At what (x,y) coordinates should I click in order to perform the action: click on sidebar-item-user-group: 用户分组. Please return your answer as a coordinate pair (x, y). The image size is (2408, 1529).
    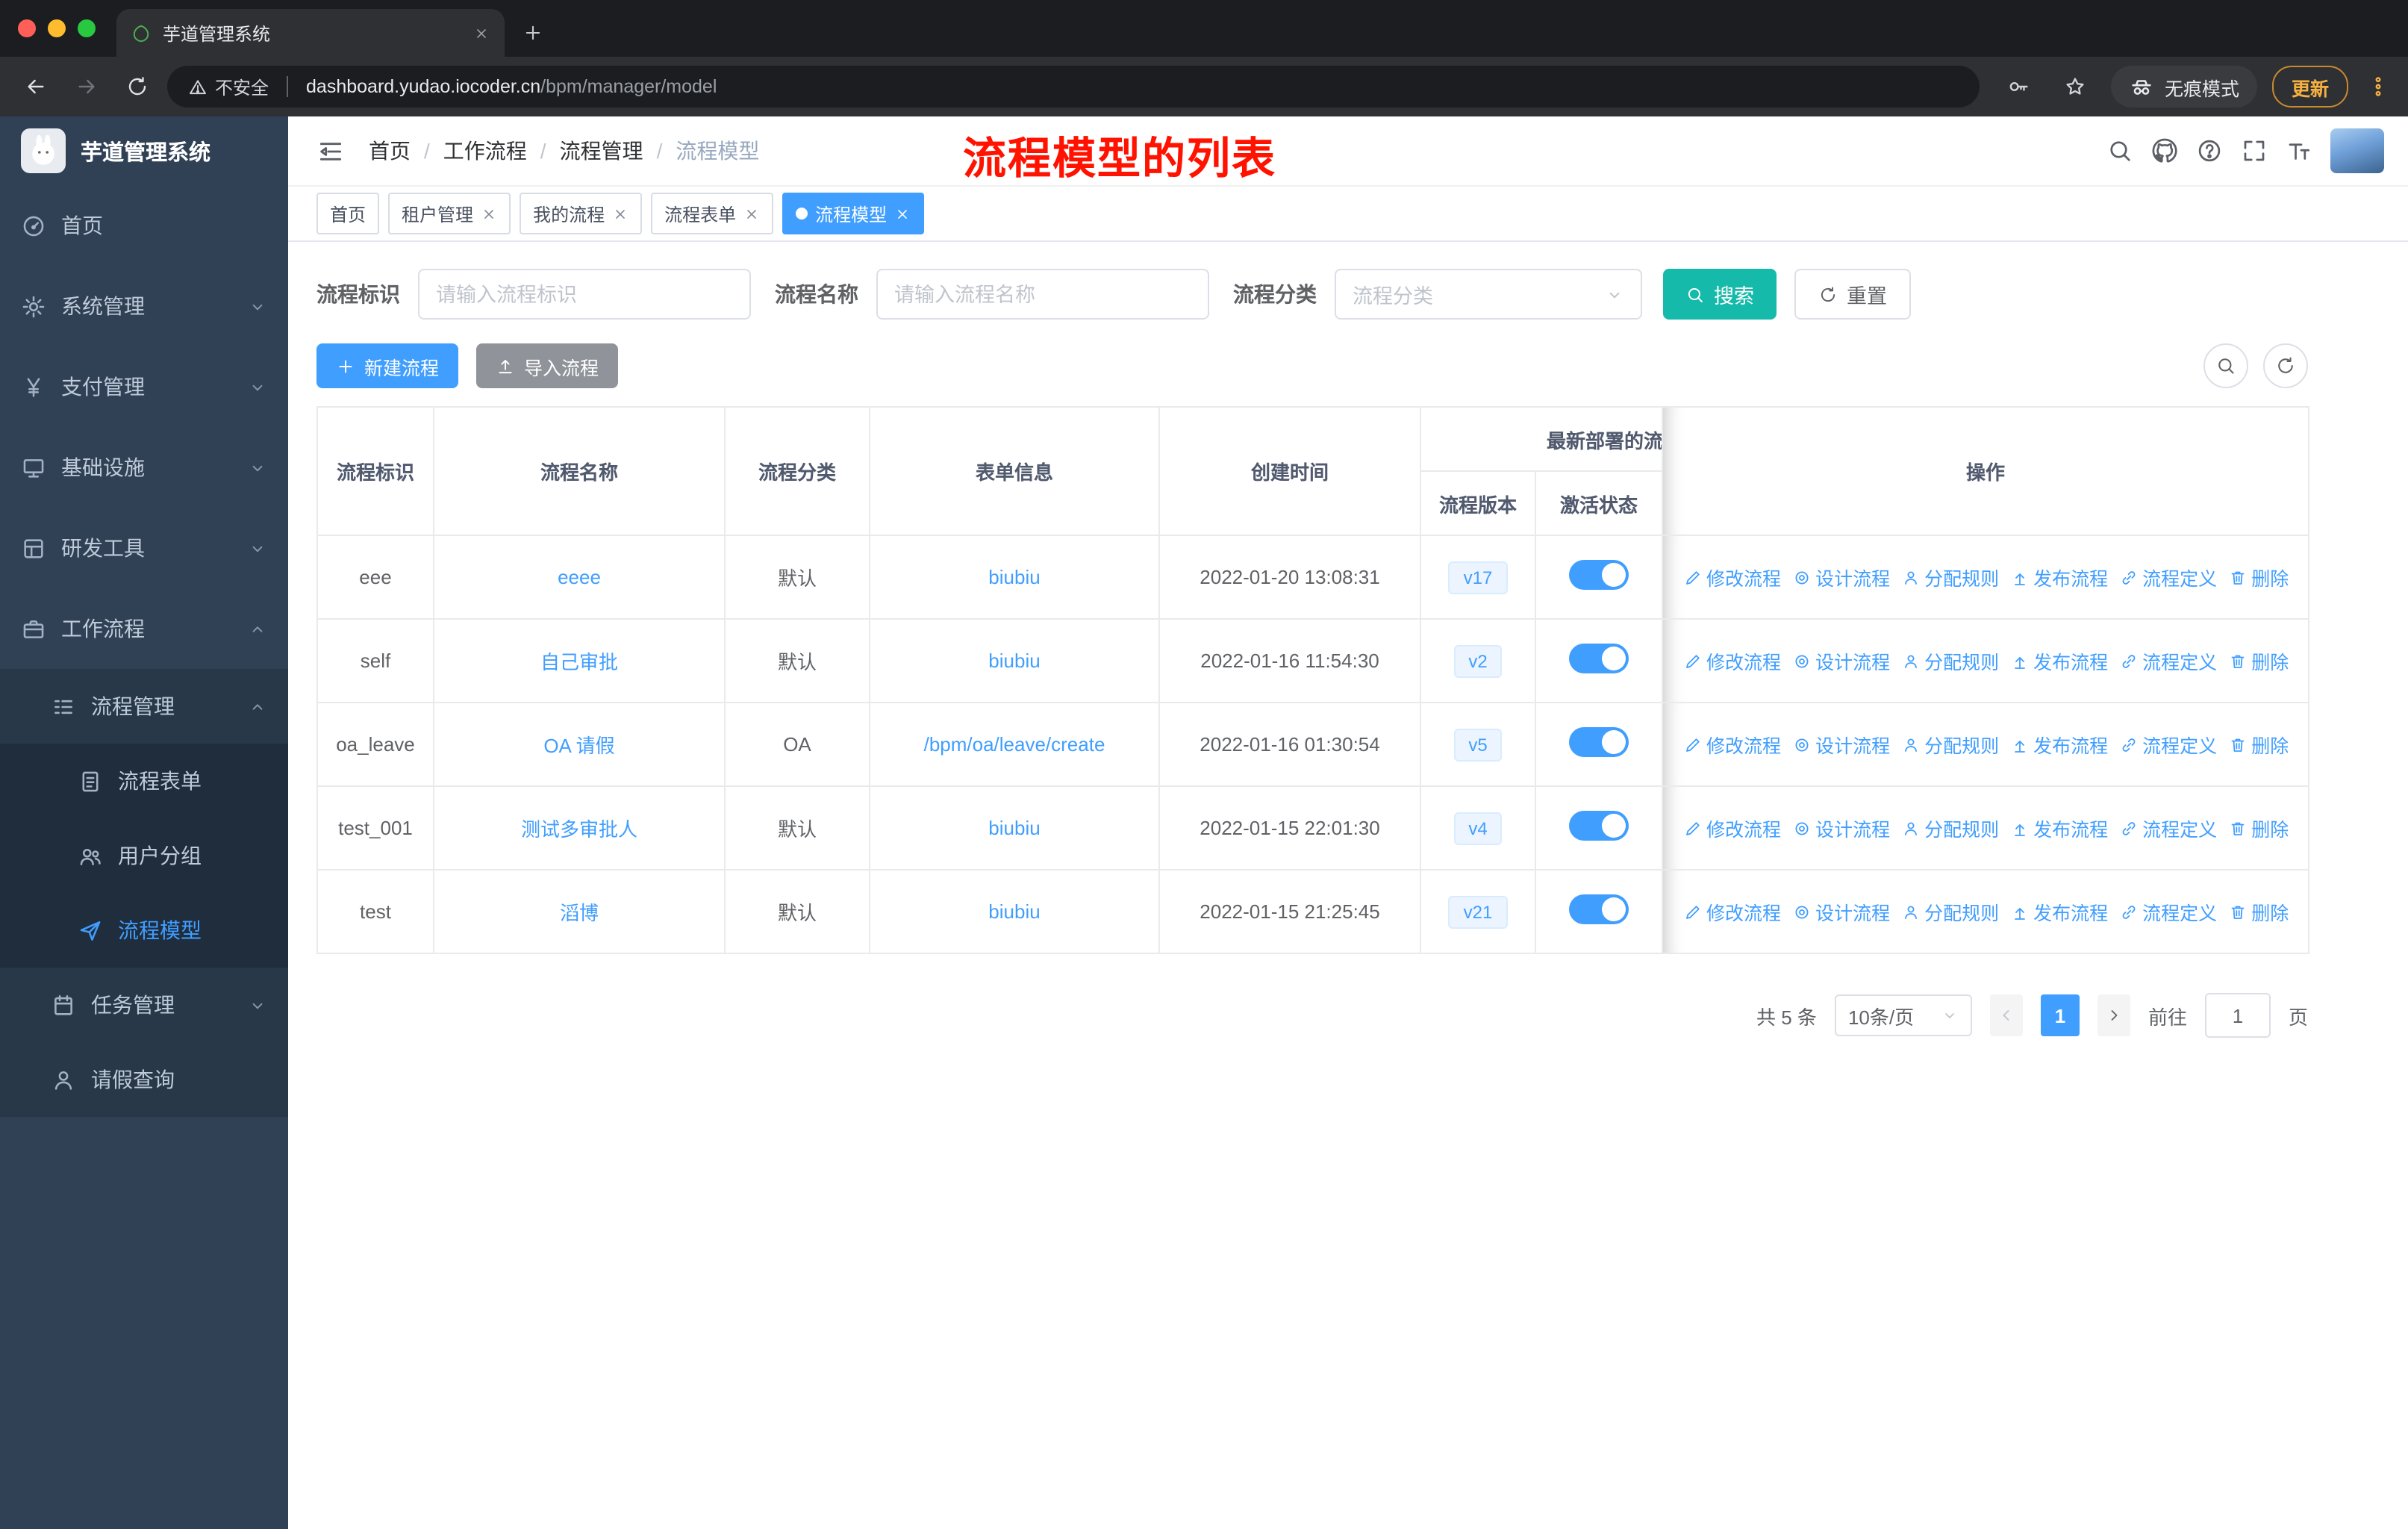
    Looking at the image, I should click on (144, 856).